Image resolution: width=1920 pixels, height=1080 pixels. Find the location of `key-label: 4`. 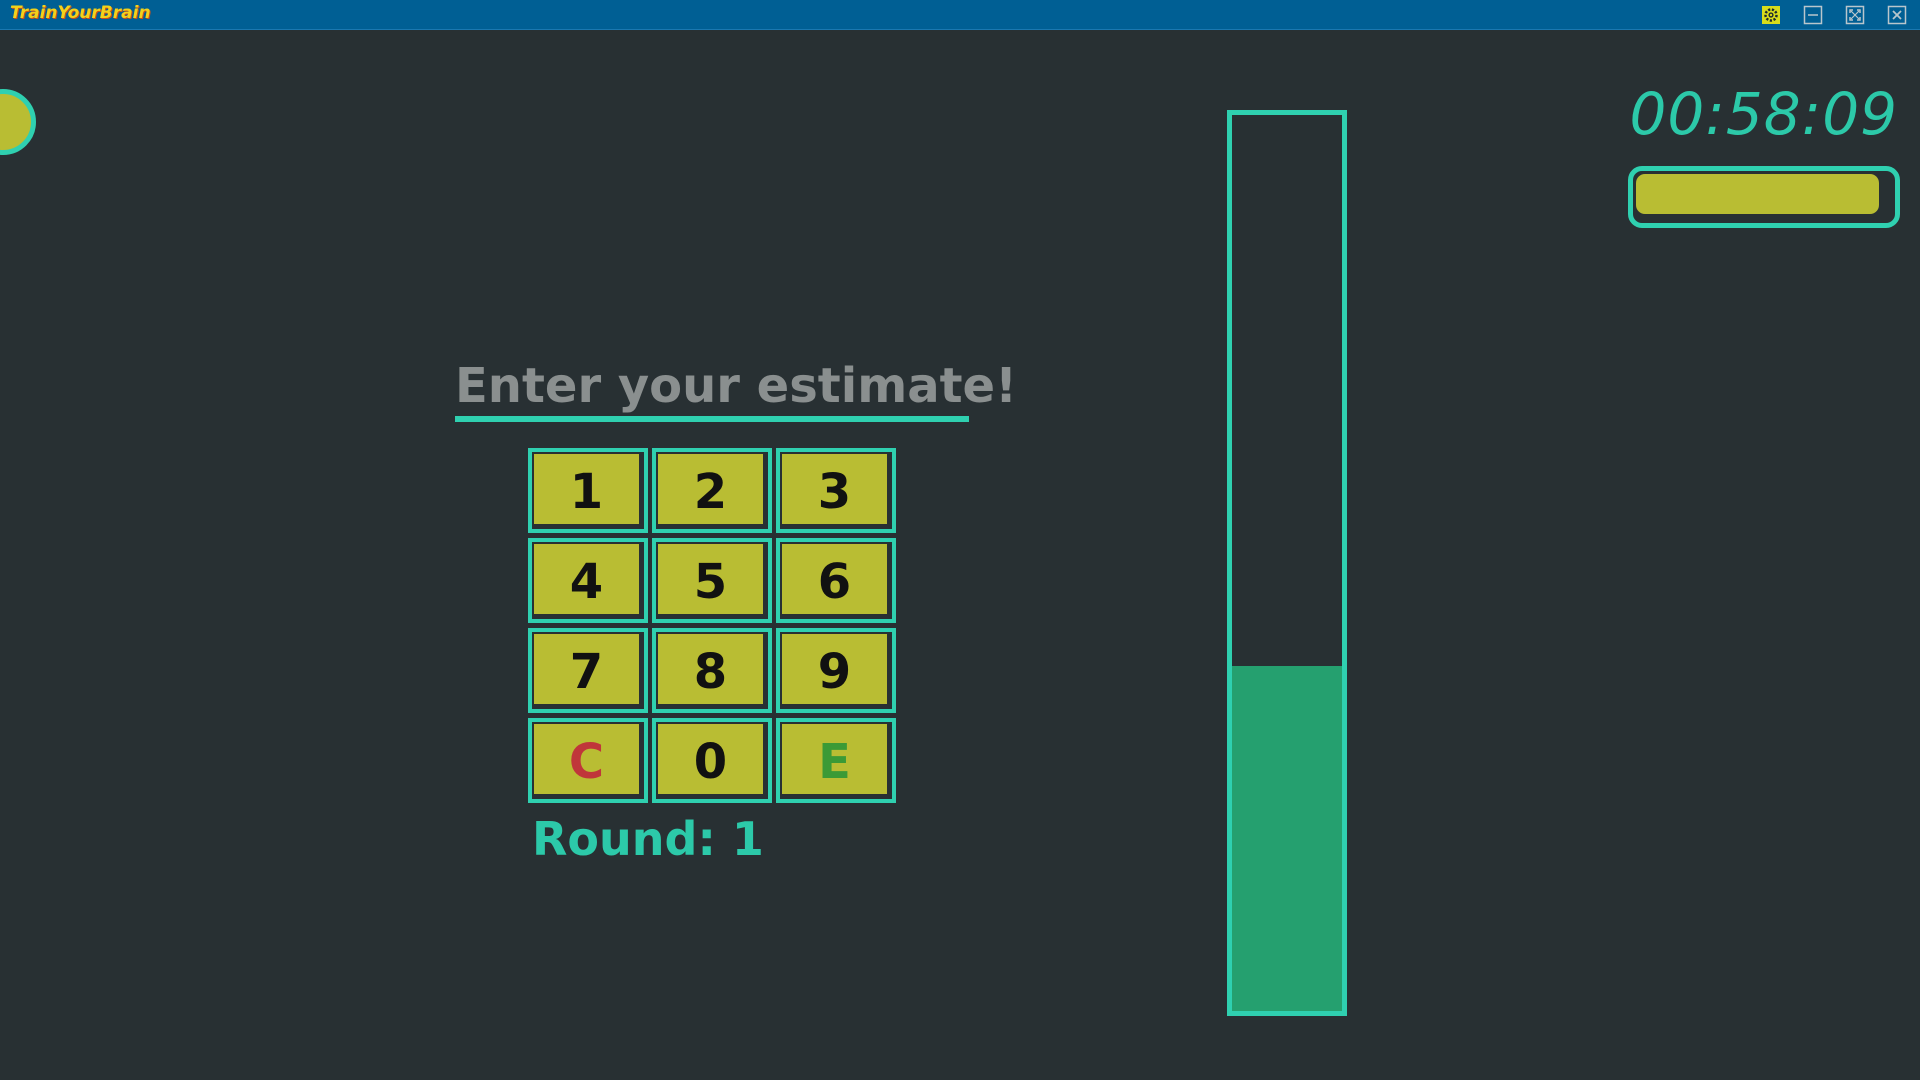

key-label: 4 is located at coordinates (586, 579).